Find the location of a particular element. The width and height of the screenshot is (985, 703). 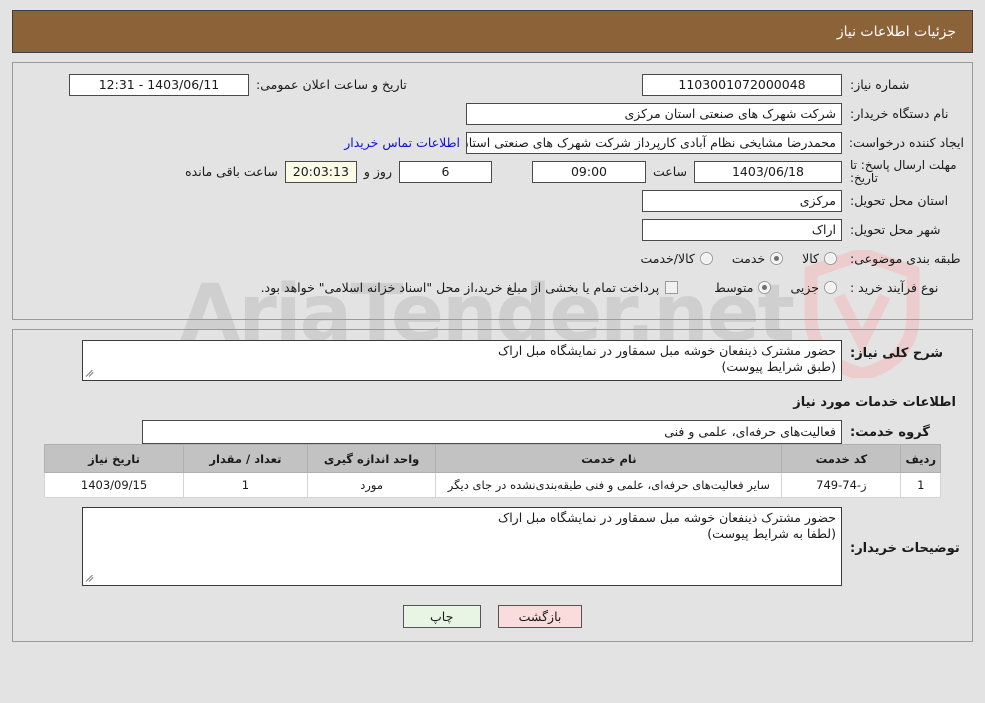

table-header-radif: ردیف is located at coordinates (920, 458).